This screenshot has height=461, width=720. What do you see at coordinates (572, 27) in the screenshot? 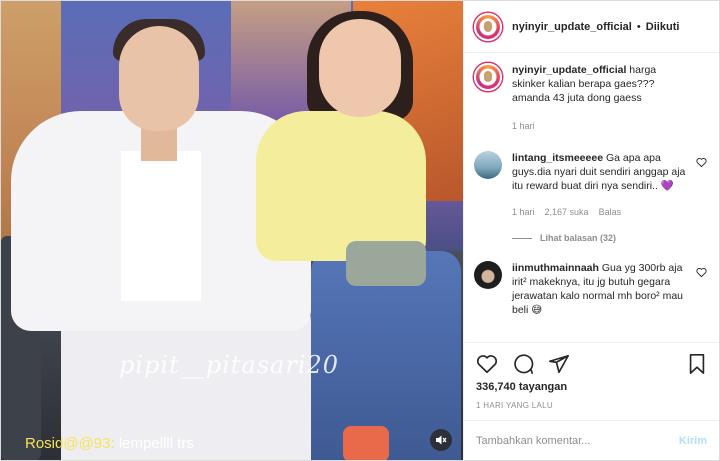
I see `header-username: nyinyir_update_official` at bounding box center [572, 27].